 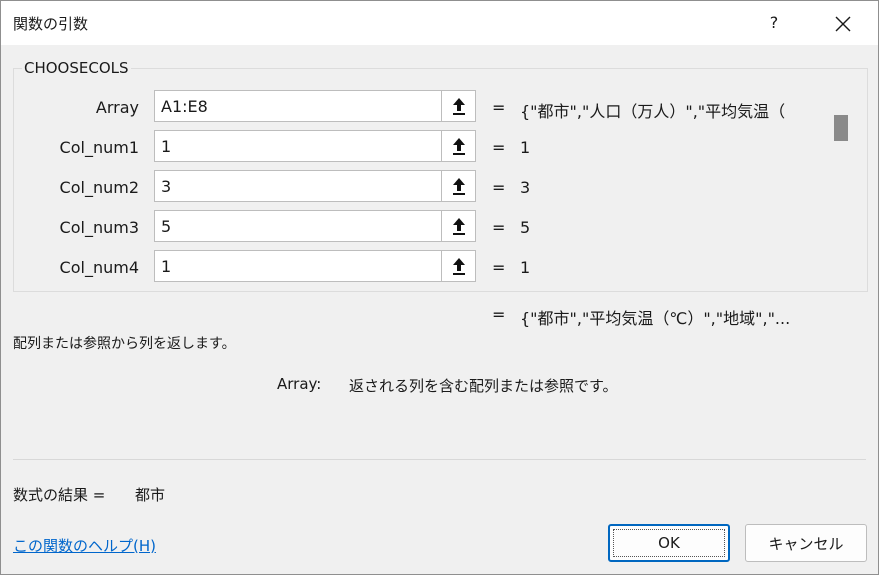 What do you see at coordinates (150, 495) in the screenshot?
I see `formula-result-value: 都市` at bounding box center [150, 495].